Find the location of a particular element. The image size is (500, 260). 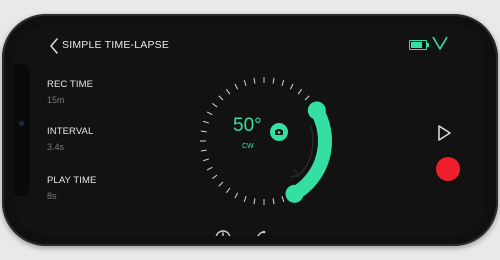

play-button is located at coordinates (444, 133).